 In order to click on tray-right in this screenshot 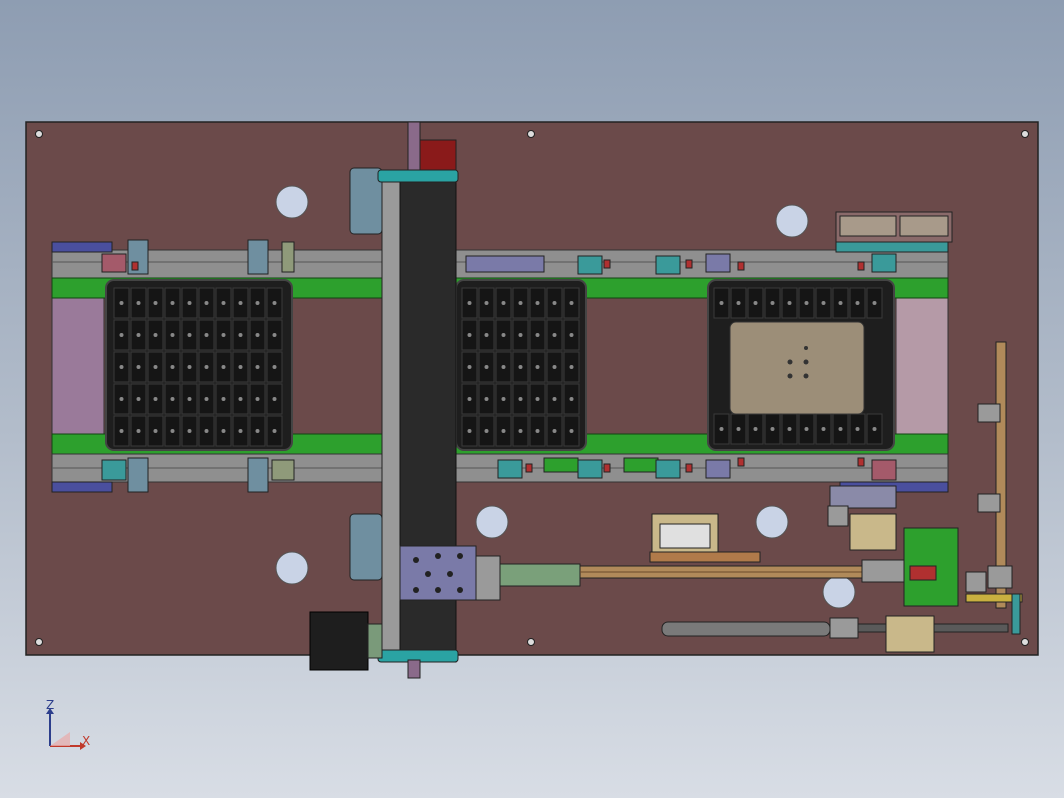, I will do `click(801, 365)`.